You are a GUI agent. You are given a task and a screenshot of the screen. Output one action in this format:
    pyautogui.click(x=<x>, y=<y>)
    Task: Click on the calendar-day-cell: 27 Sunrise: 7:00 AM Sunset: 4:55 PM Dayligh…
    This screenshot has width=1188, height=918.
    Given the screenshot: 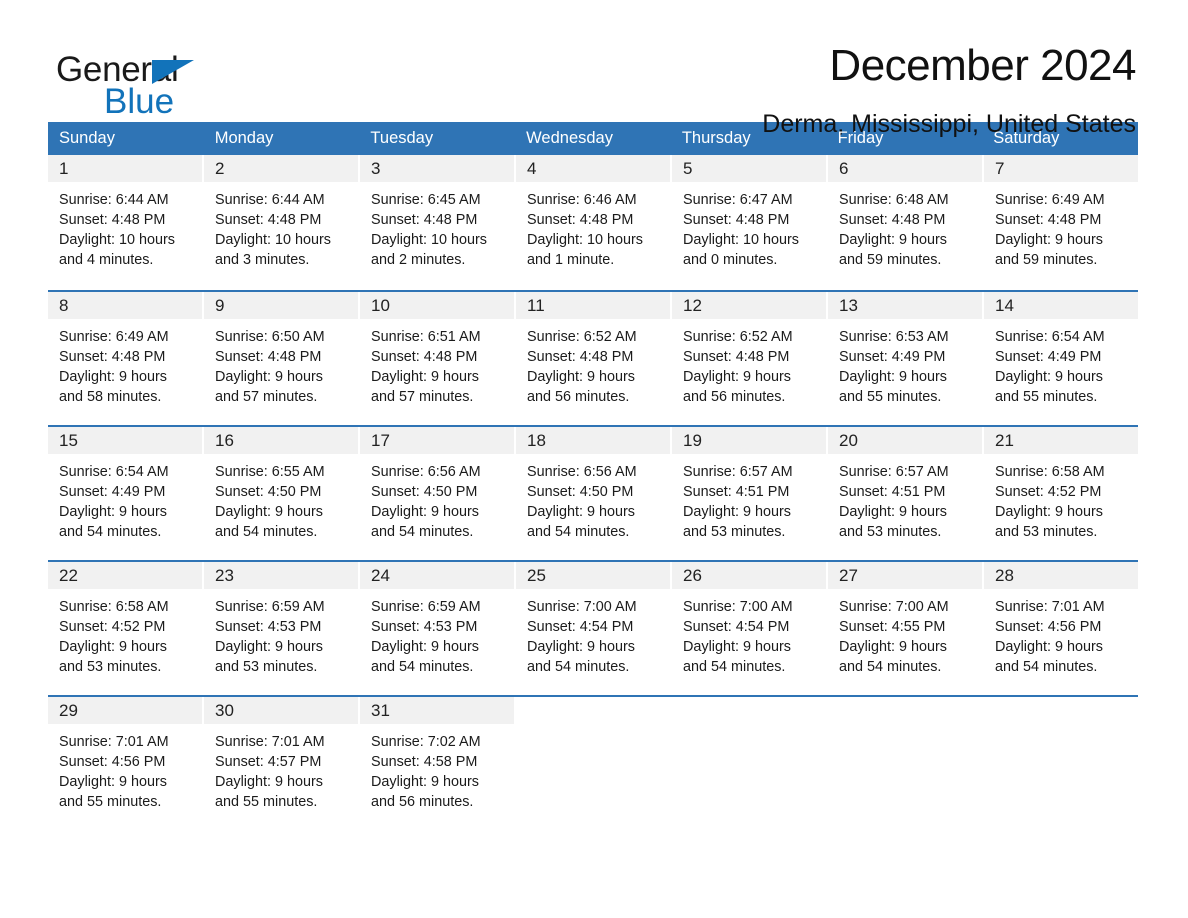 What is the action you would take?
    pyautogui.click(x=905, y=622)
    